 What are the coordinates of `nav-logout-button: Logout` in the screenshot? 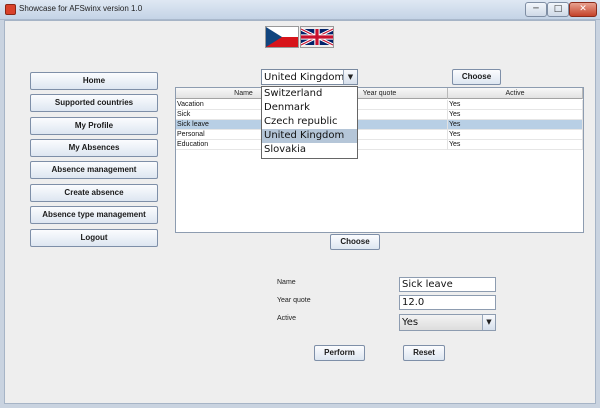 It's located at (94, 238).